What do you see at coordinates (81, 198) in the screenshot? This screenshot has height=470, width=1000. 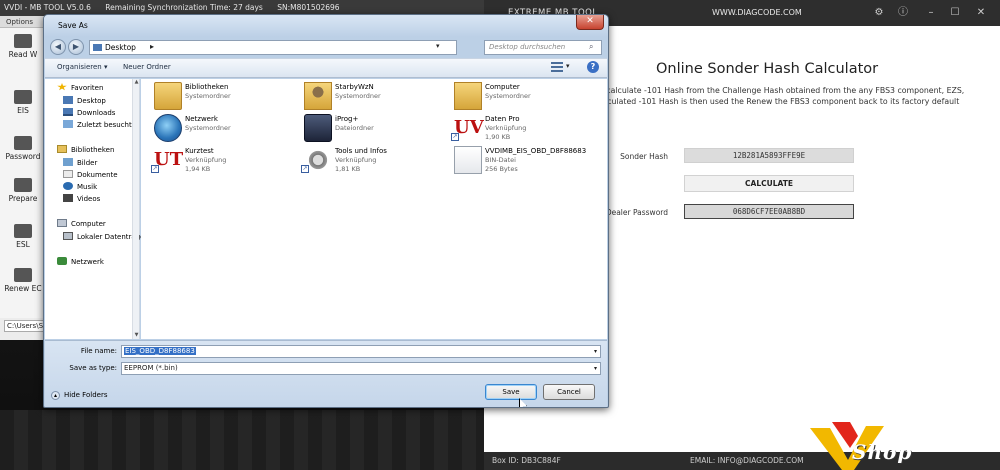 I see `nav-item-videos: Videos` at bounding box center [81, 198].